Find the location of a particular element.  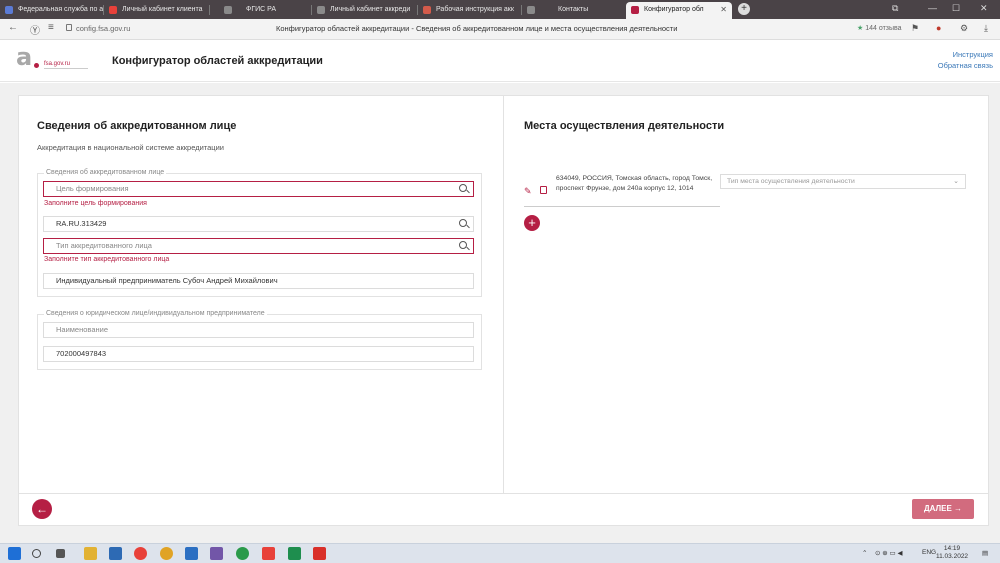

reviews-badge: ★ 144 отзыва is located at coordinates (879, 28).